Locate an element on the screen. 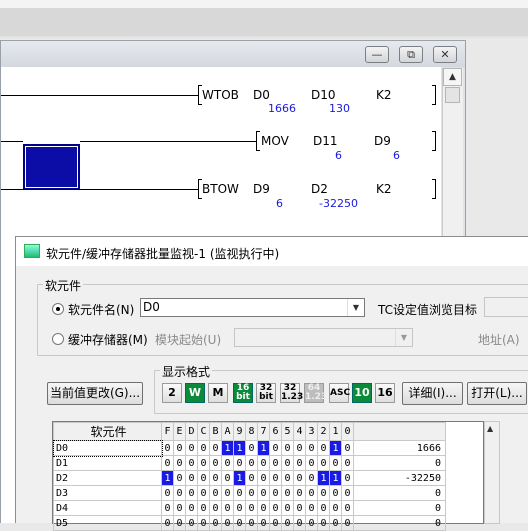 The height and width of the screenshot is (531, 528). format-16bit-button: 16 bit is located at coordinates (243, 393).